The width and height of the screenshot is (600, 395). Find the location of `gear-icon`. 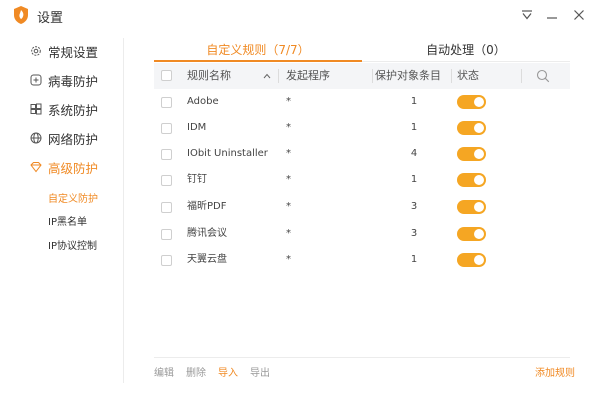

gear-icon is located at coordinates (36, 51).